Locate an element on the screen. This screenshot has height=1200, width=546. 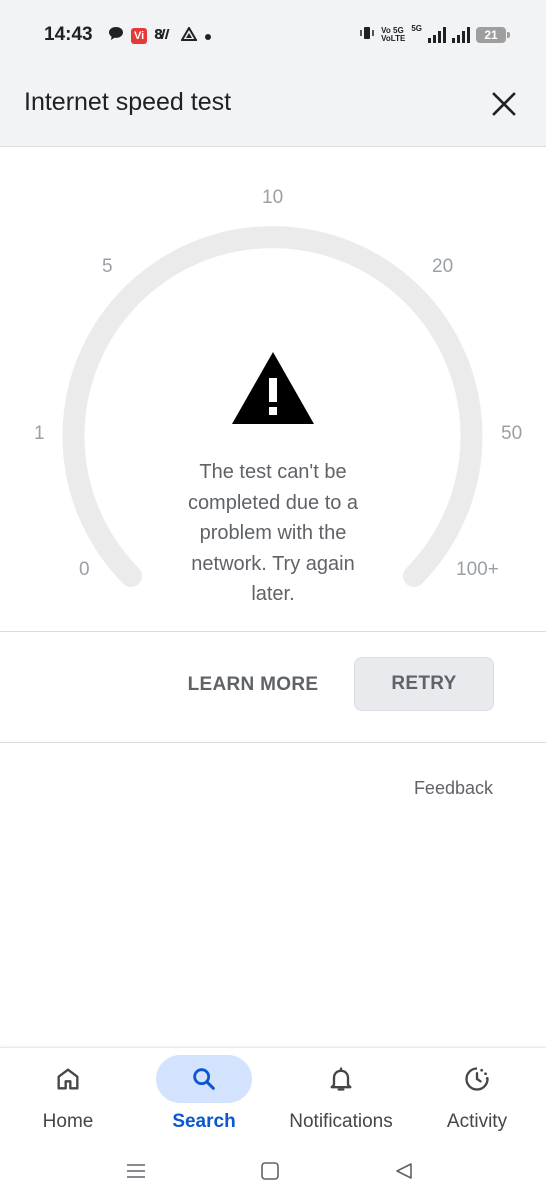
nav-pill-search is located at coordinates (204, 1079).